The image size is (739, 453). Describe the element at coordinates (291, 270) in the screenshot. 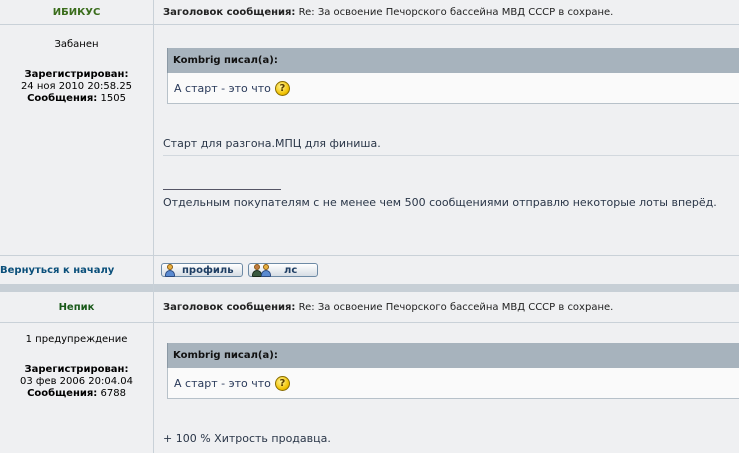

I see `pm-button-label: лс` at that location.